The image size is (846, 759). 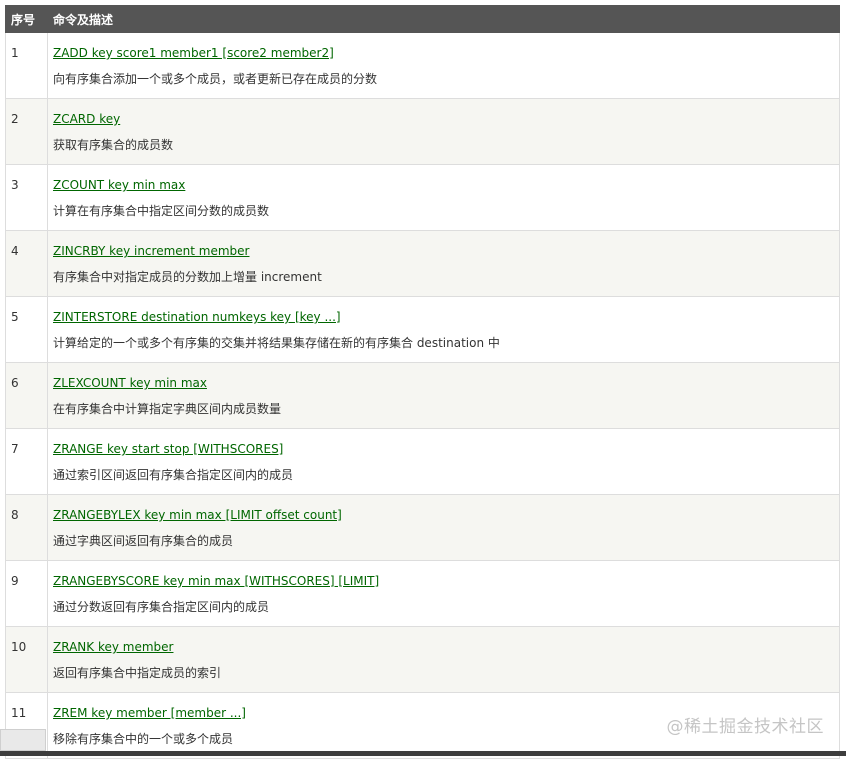 I want to click on command-description: 在有序集合中计算指定字典区间内成员数量, so click(x=167, y=409).